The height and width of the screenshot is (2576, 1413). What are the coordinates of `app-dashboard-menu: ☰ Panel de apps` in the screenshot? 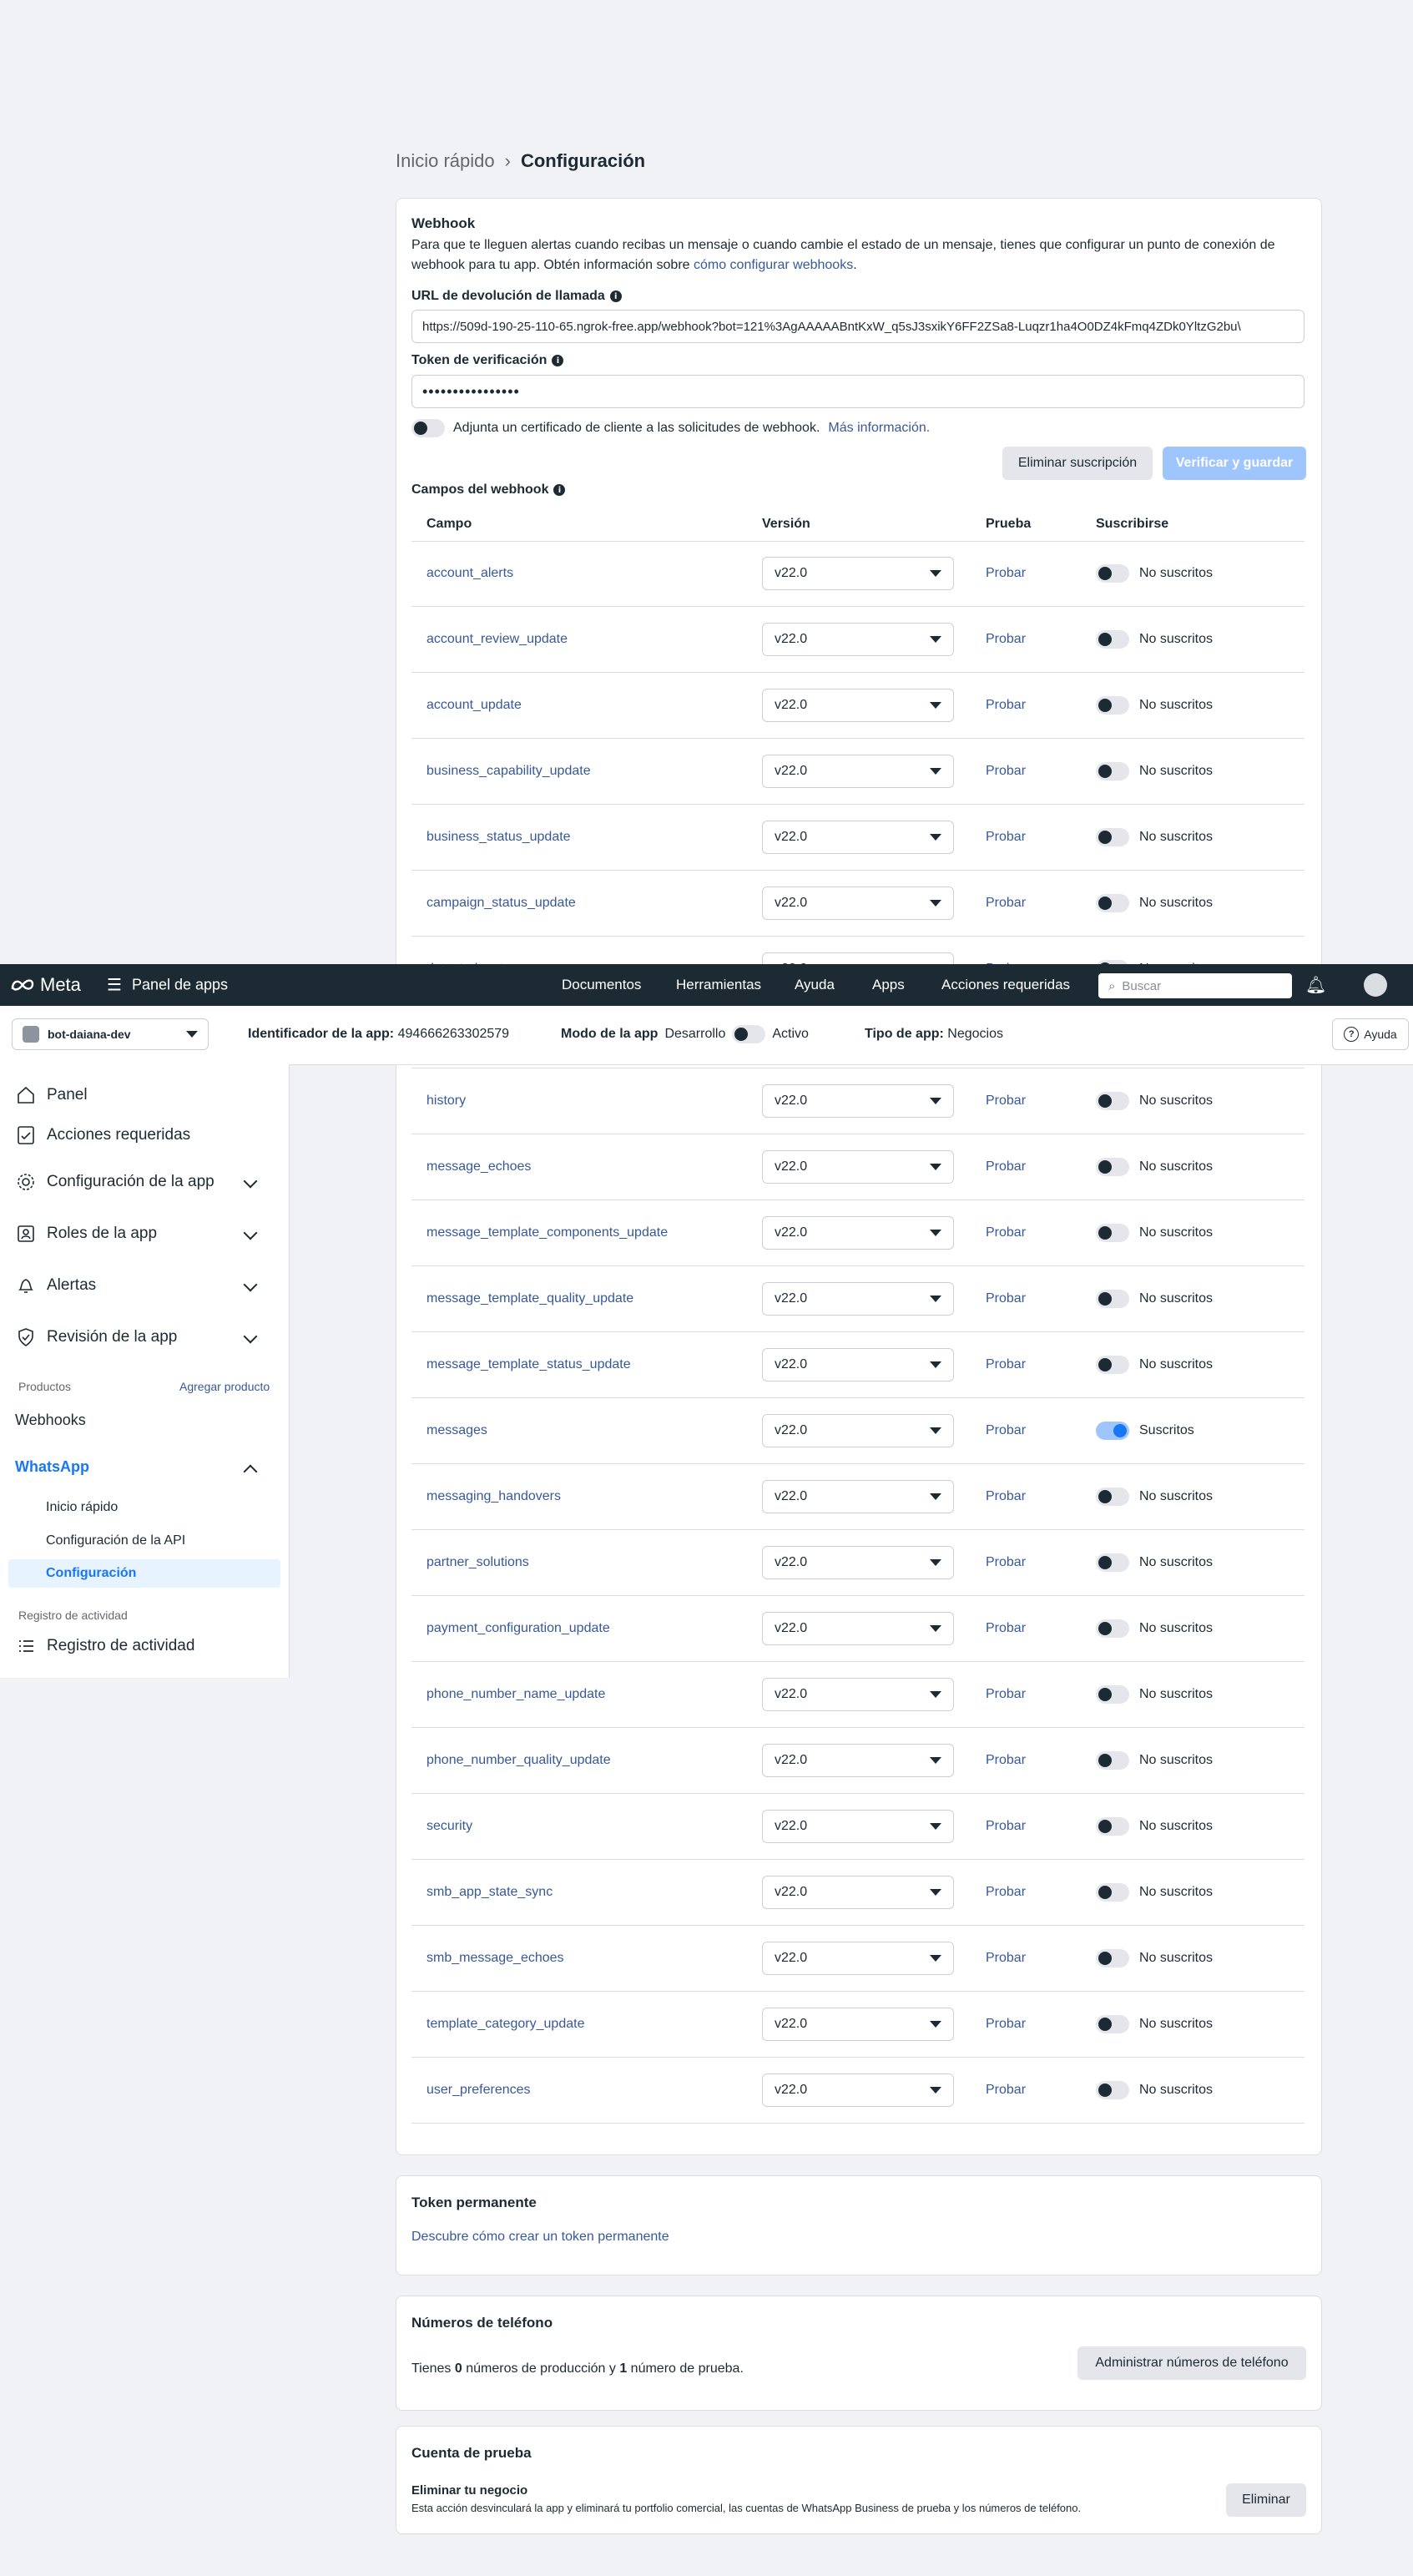 It's located at (167, 985).